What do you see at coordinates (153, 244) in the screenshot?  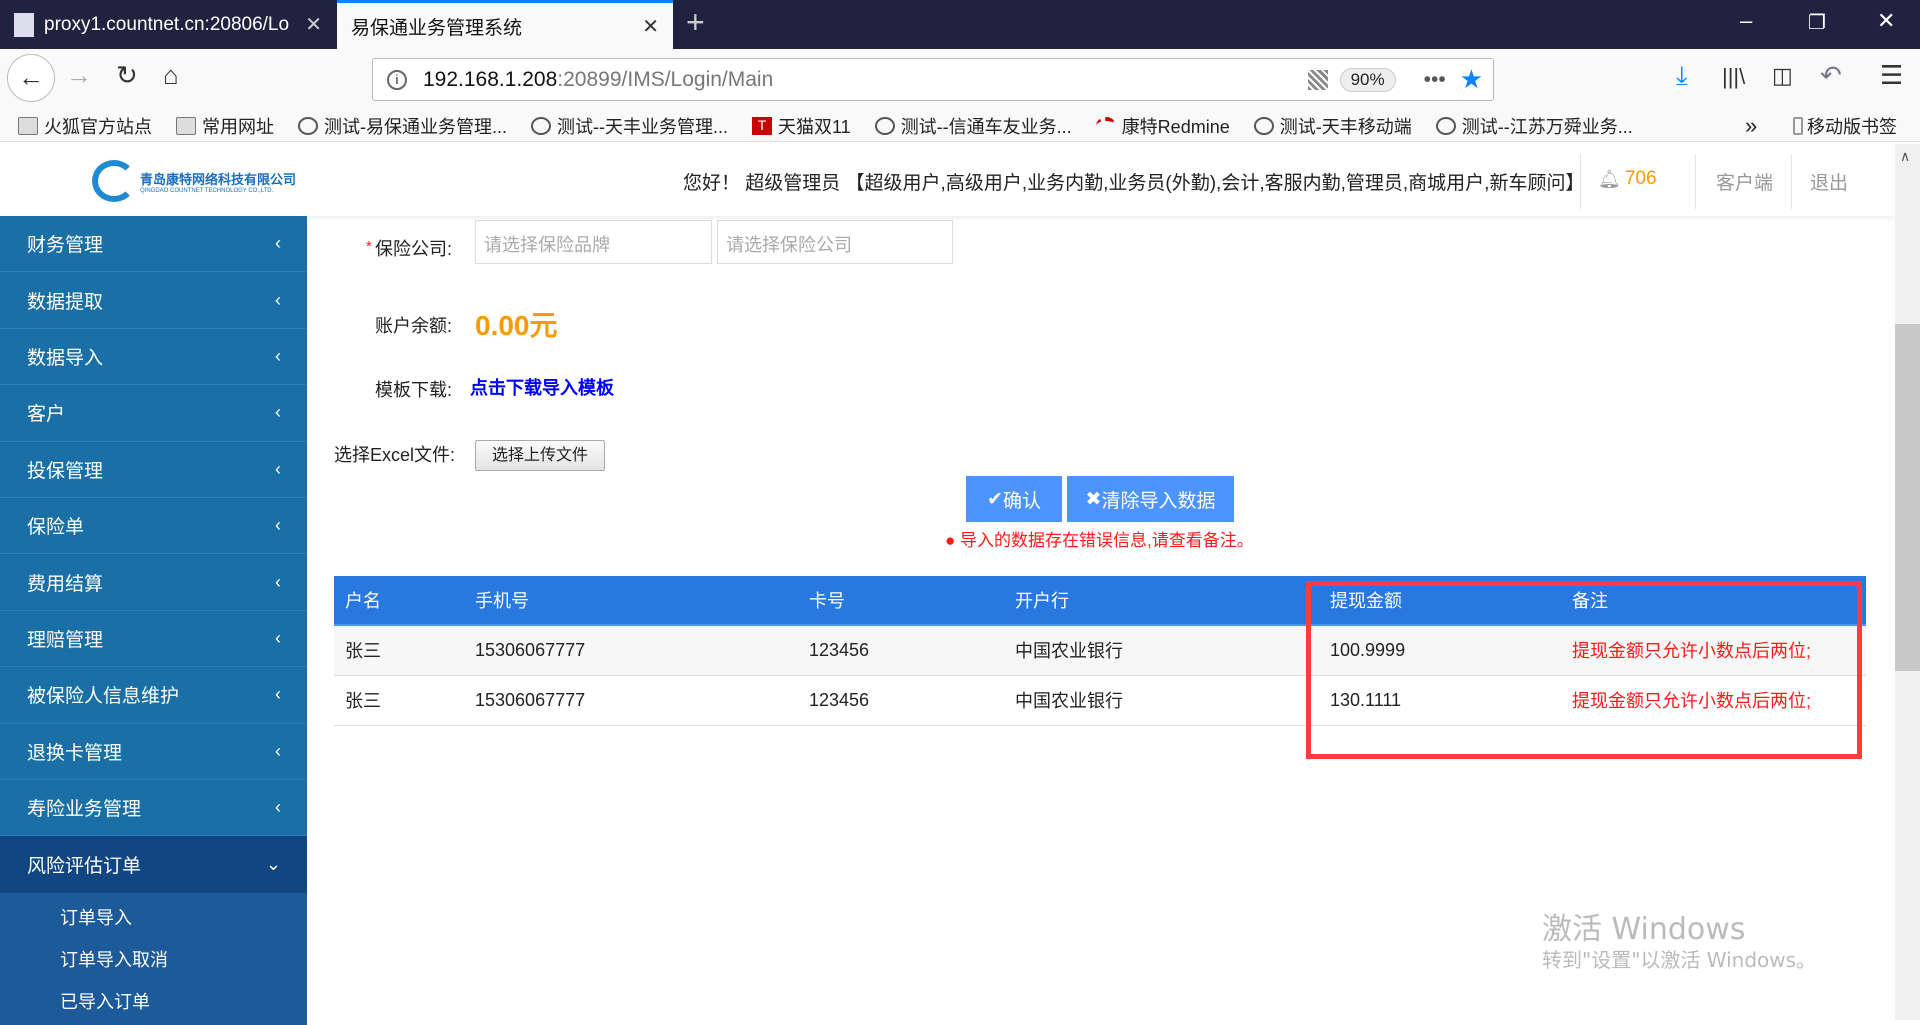 I see `sidebar-item: 财务管理 ‹` at bounding box center [153, 244].